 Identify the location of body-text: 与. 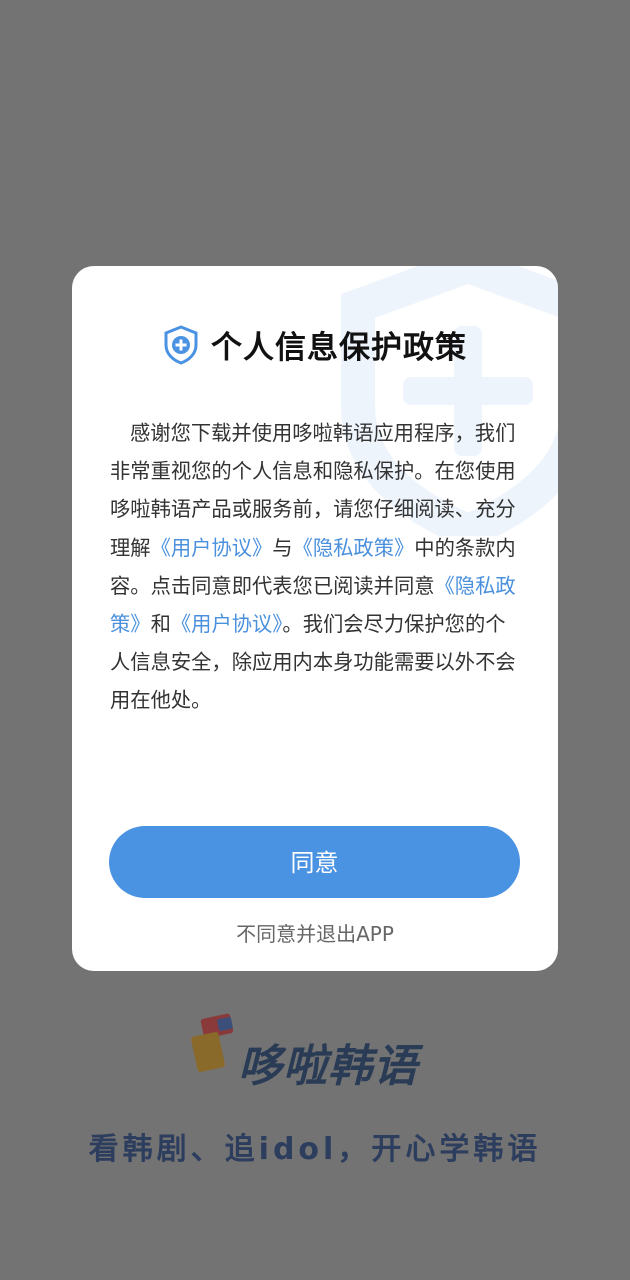
(282, 547).